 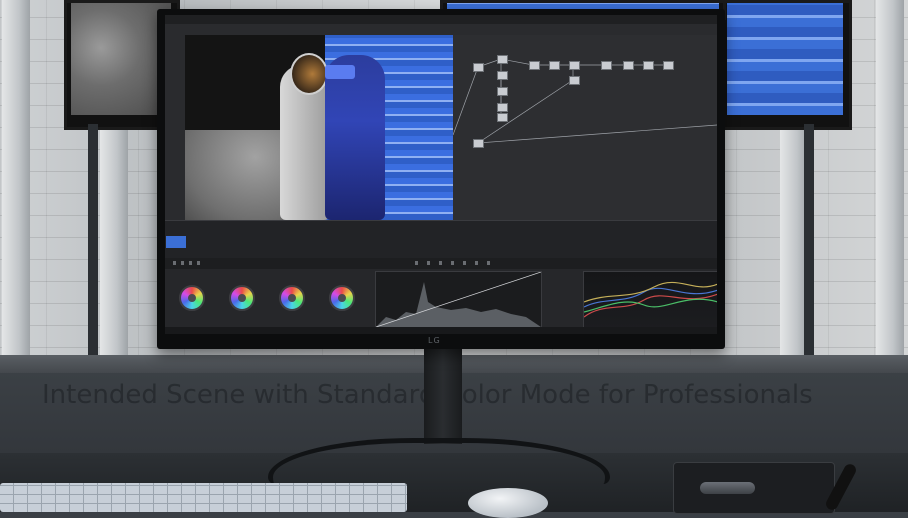 I want to click on keyboard, so click(x=203, y=497).